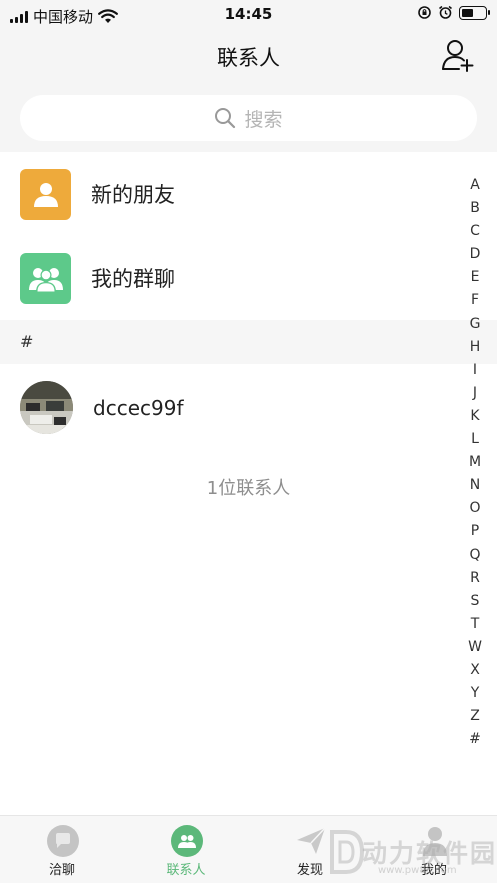  Describe the element at coordinates (475, 647) in the screenshot. I see `index-letter: W` at that location.